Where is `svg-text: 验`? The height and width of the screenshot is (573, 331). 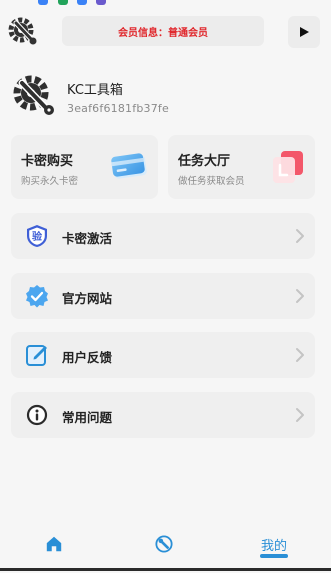 svg-text: 验 is located at coordinates (37, 236).